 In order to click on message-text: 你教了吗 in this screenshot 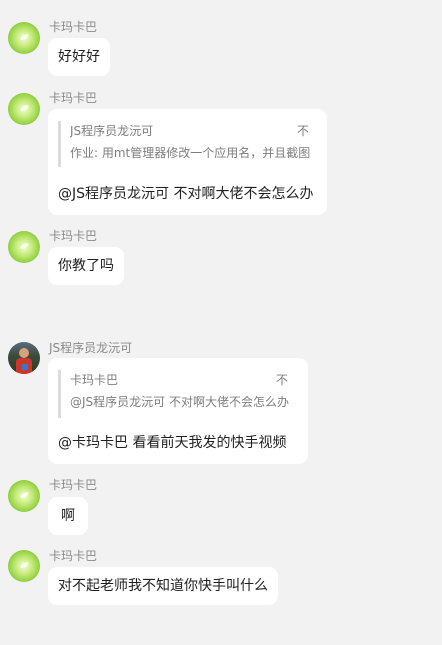, I will do `click(86, 266)`.